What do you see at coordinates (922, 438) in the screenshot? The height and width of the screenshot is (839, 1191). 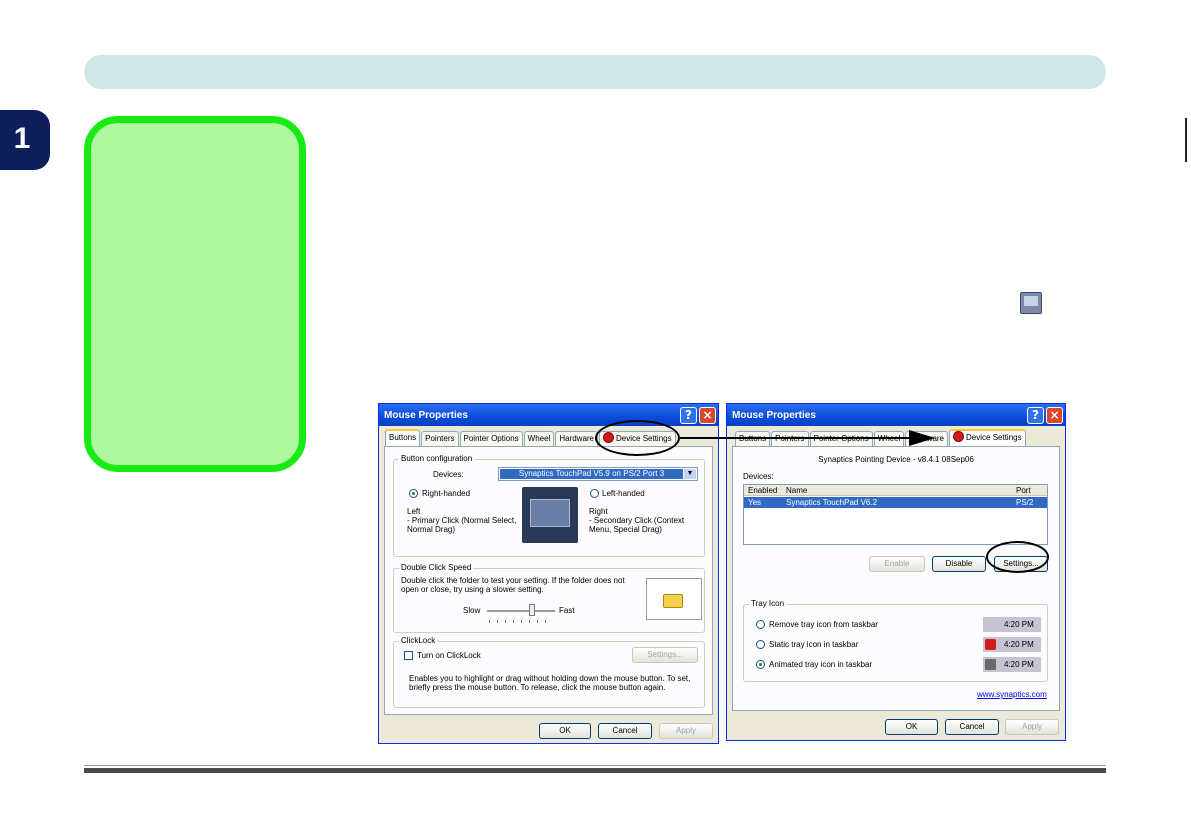 I see `arrow-head` at bounding box center [922, 438].